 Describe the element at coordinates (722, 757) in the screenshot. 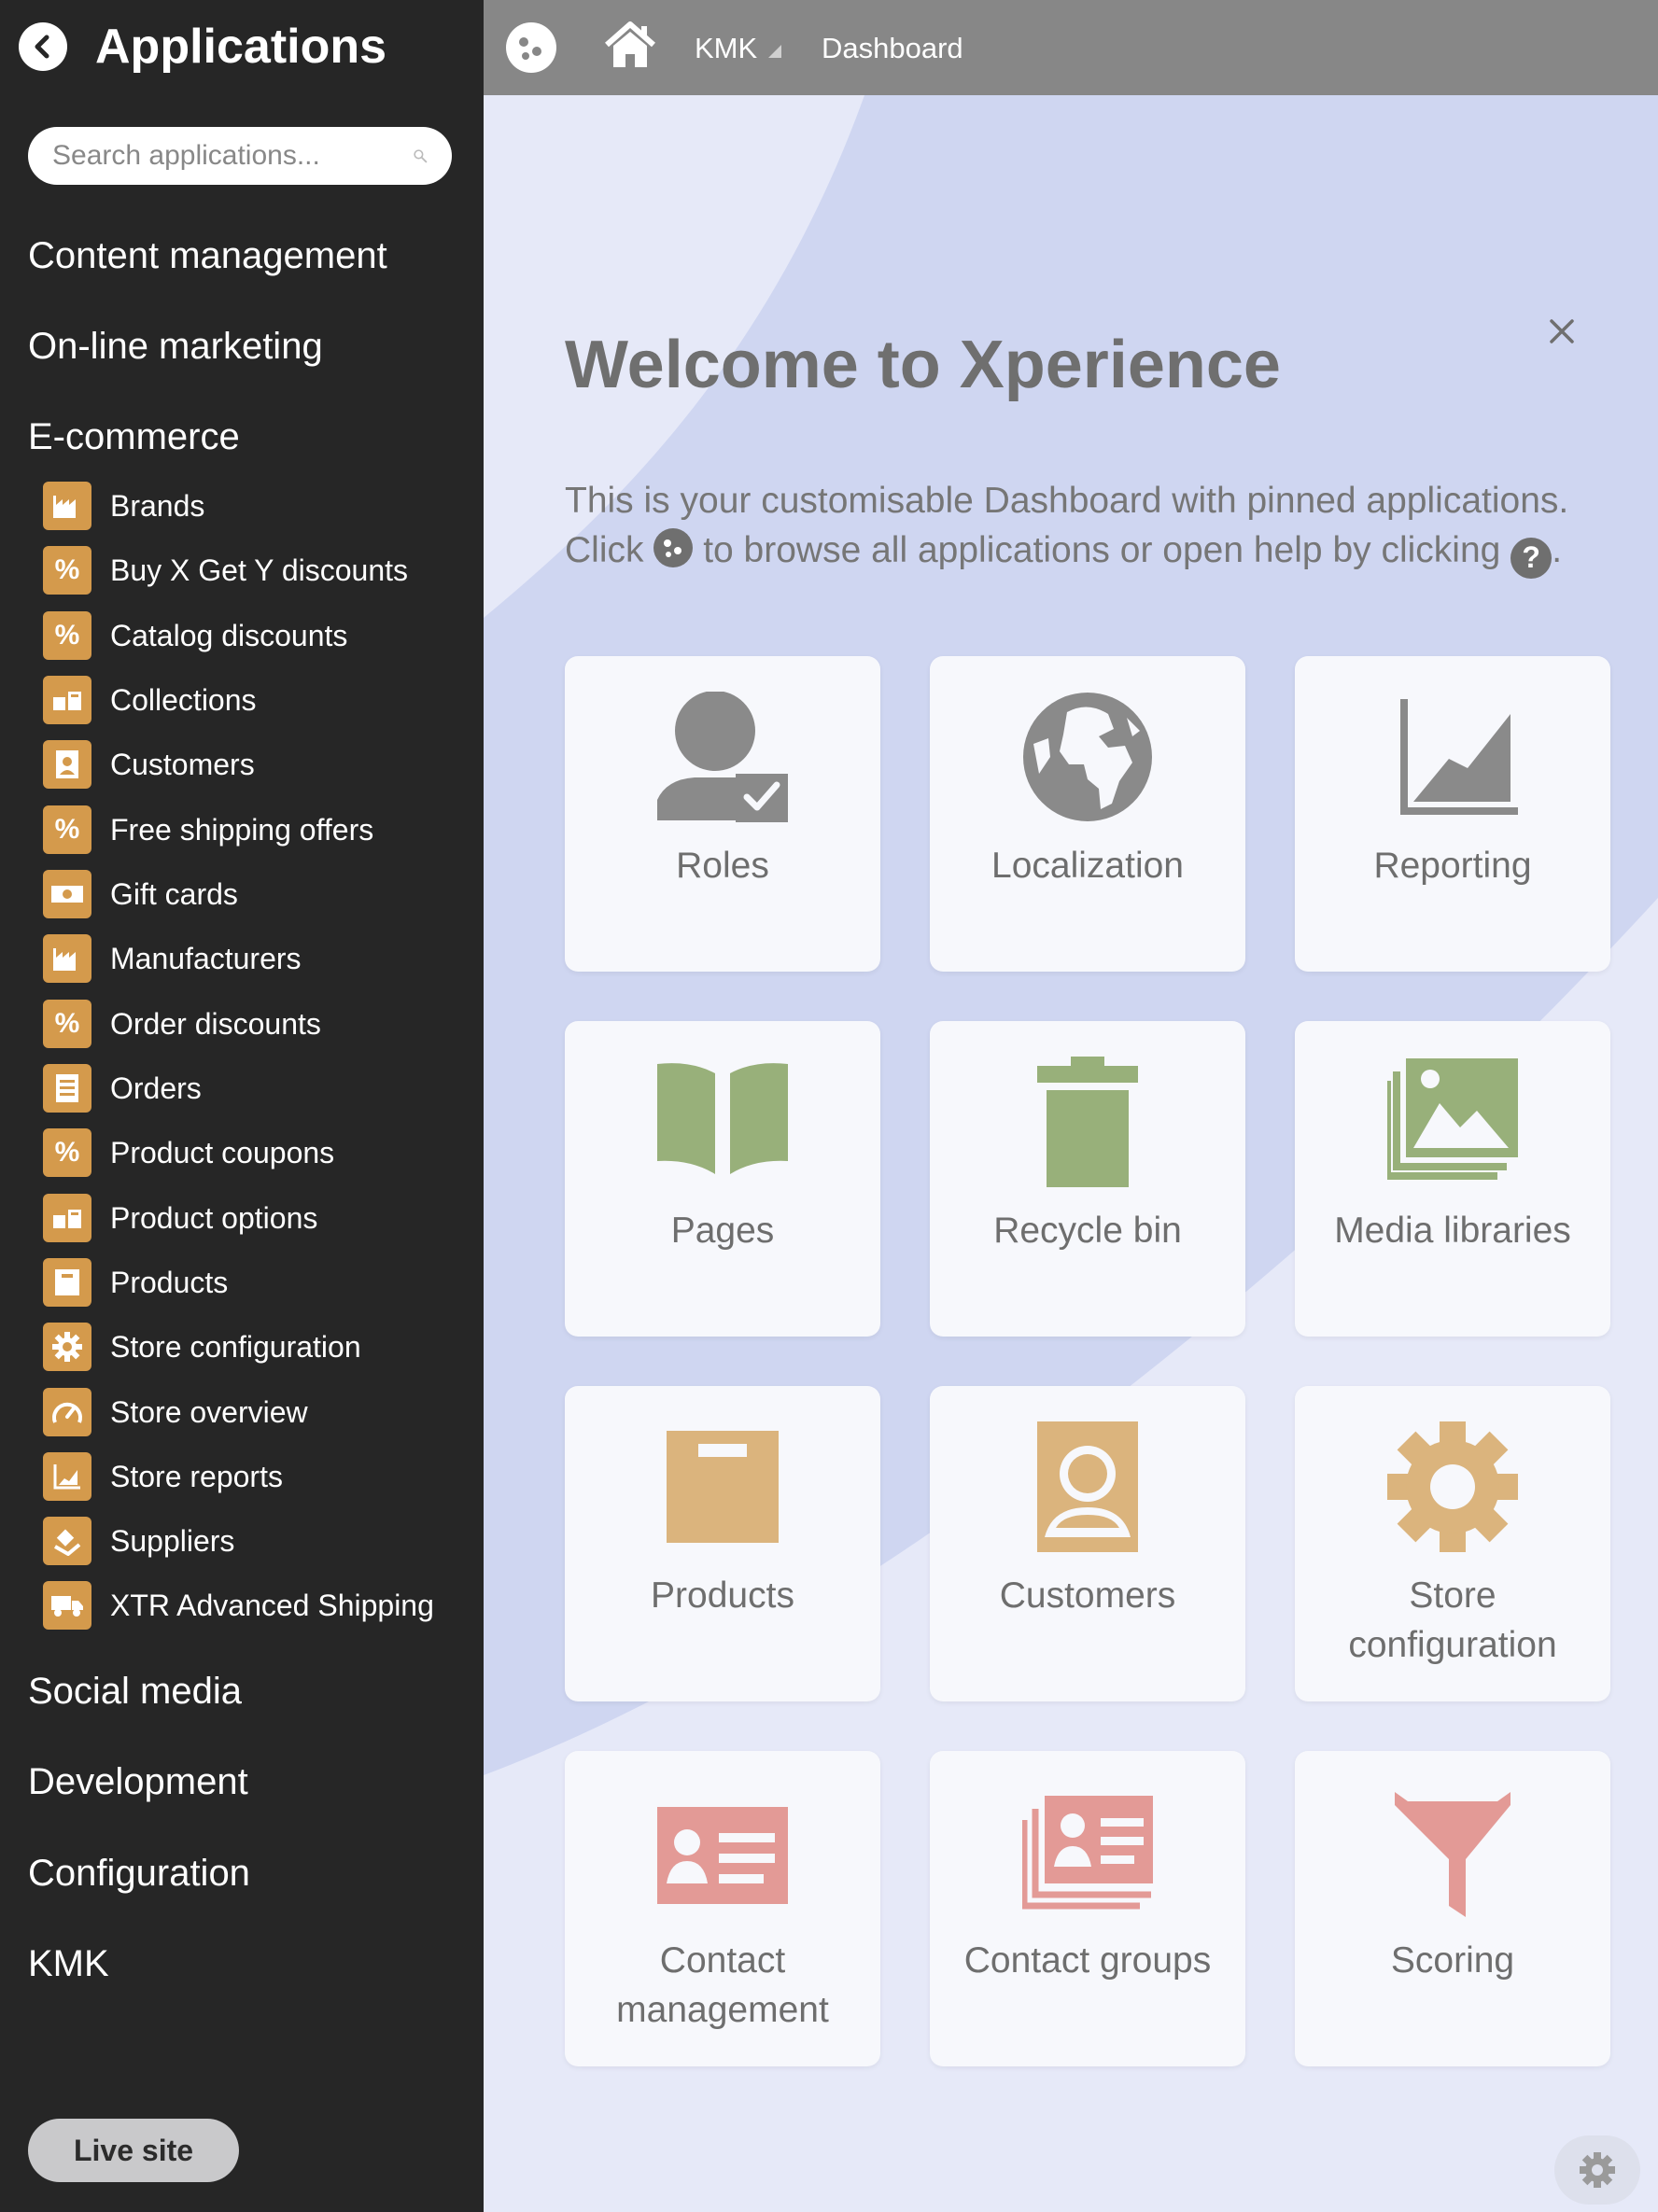

I see `roles-icon` at that location.